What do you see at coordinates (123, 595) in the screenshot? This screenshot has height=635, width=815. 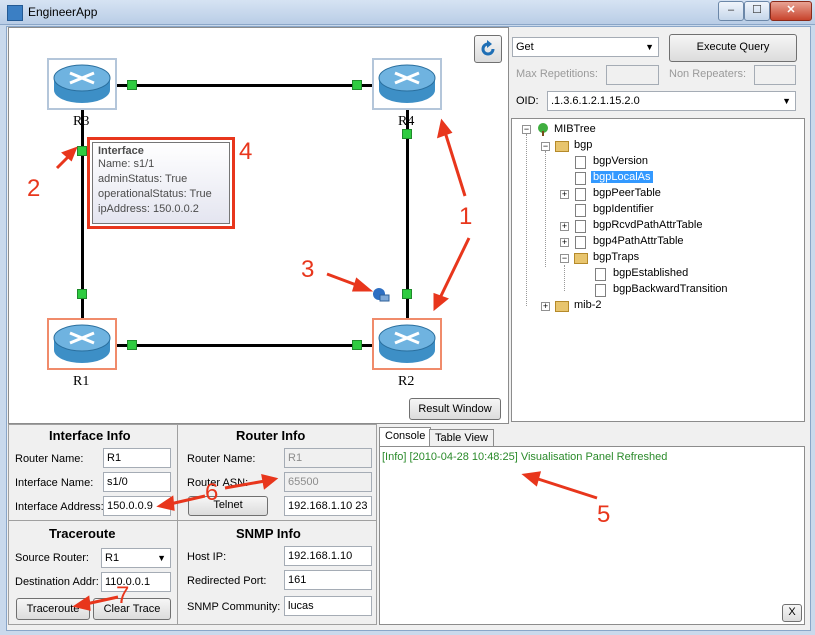 I see `annotation-7: 7` at bounding box center [123, 595].